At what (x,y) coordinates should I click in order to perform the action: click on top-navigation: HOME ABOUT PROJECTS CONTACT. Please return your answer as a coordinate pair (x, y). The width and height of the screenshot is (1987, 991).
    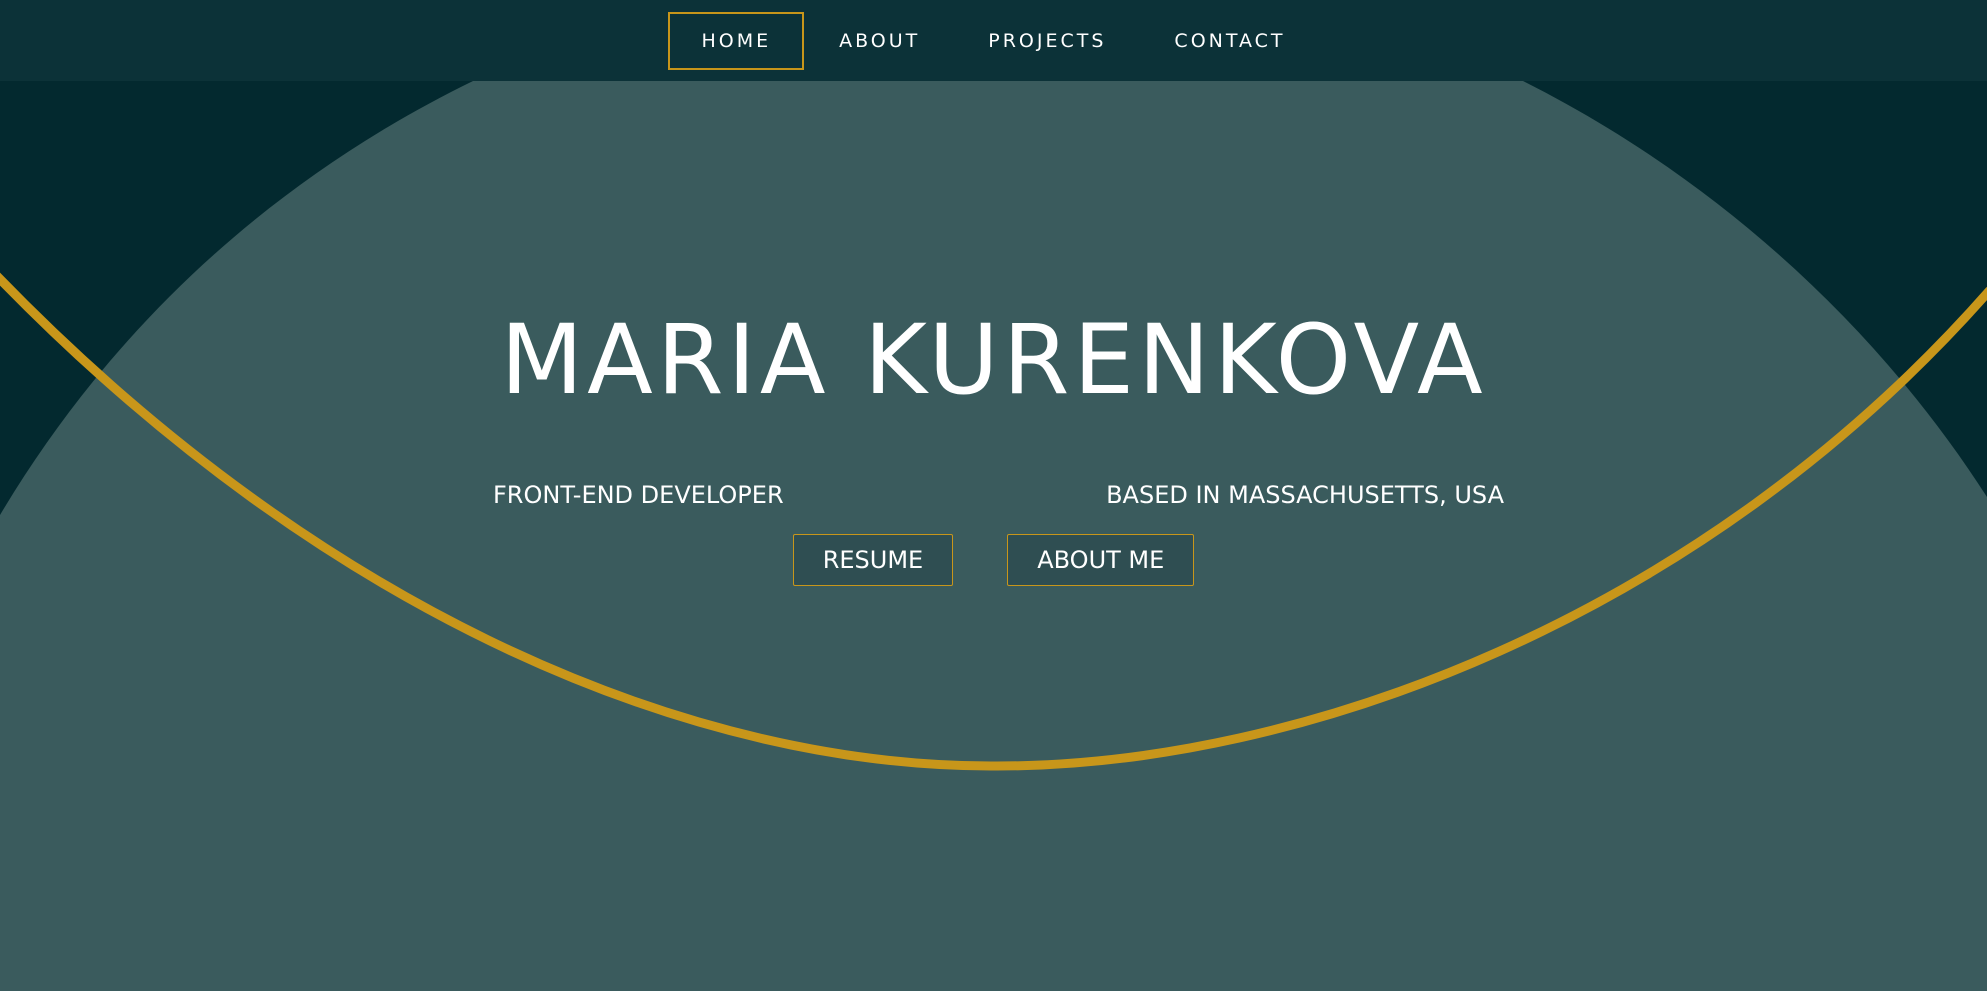
    Looking at the image, I should click on (993, 40).